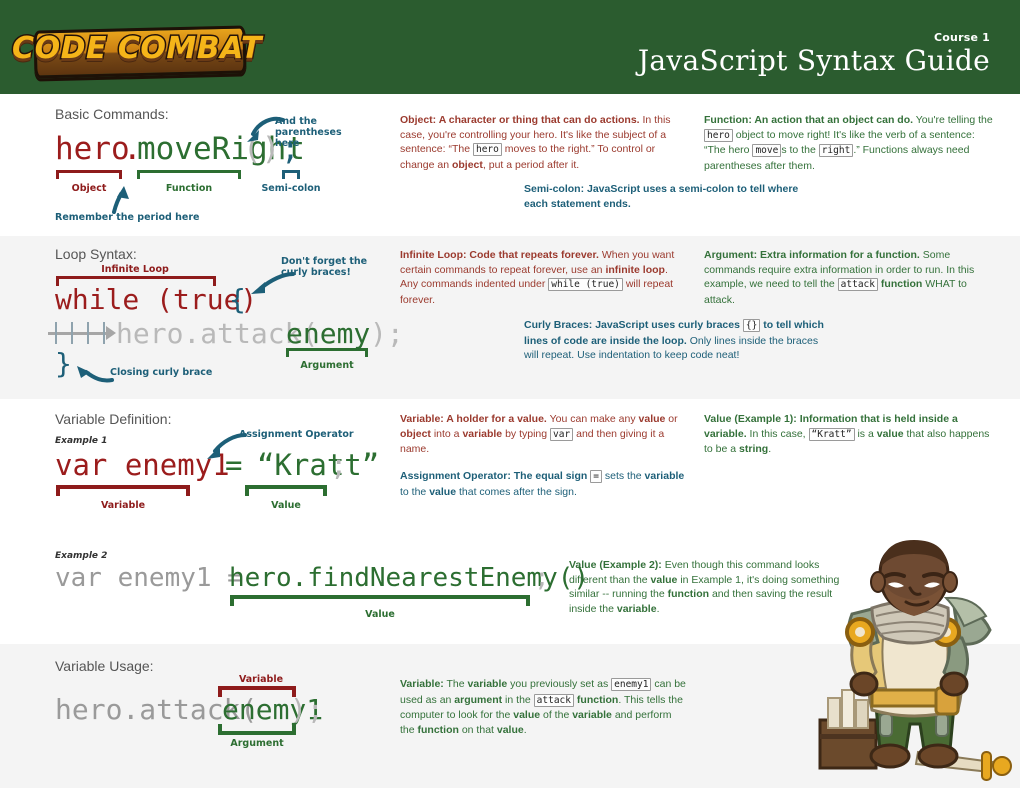 This screenshot has height=793, width=1020. Describe the element at coordinates (857, 285) in the screenshot. I see `kbd-attack: attack` at that location.